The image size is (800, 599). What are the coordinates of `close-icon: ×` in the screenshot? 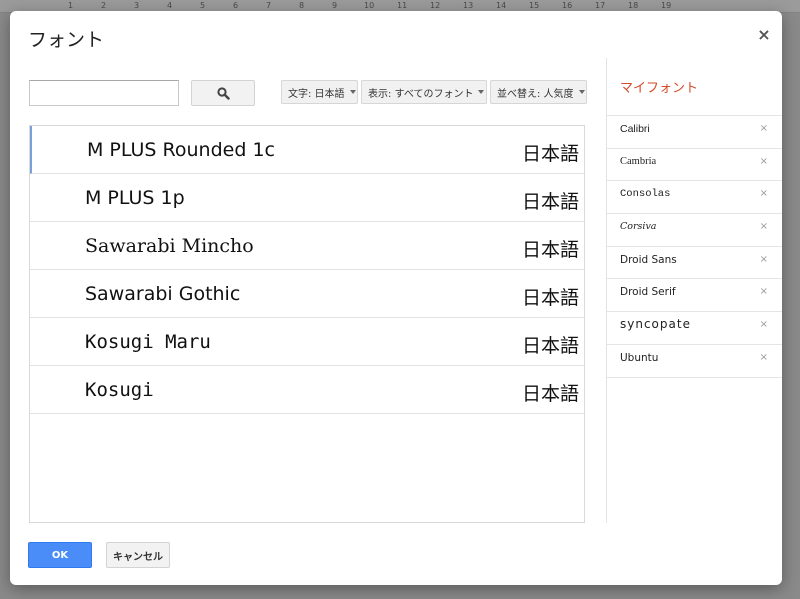 It's located at (764, 35).